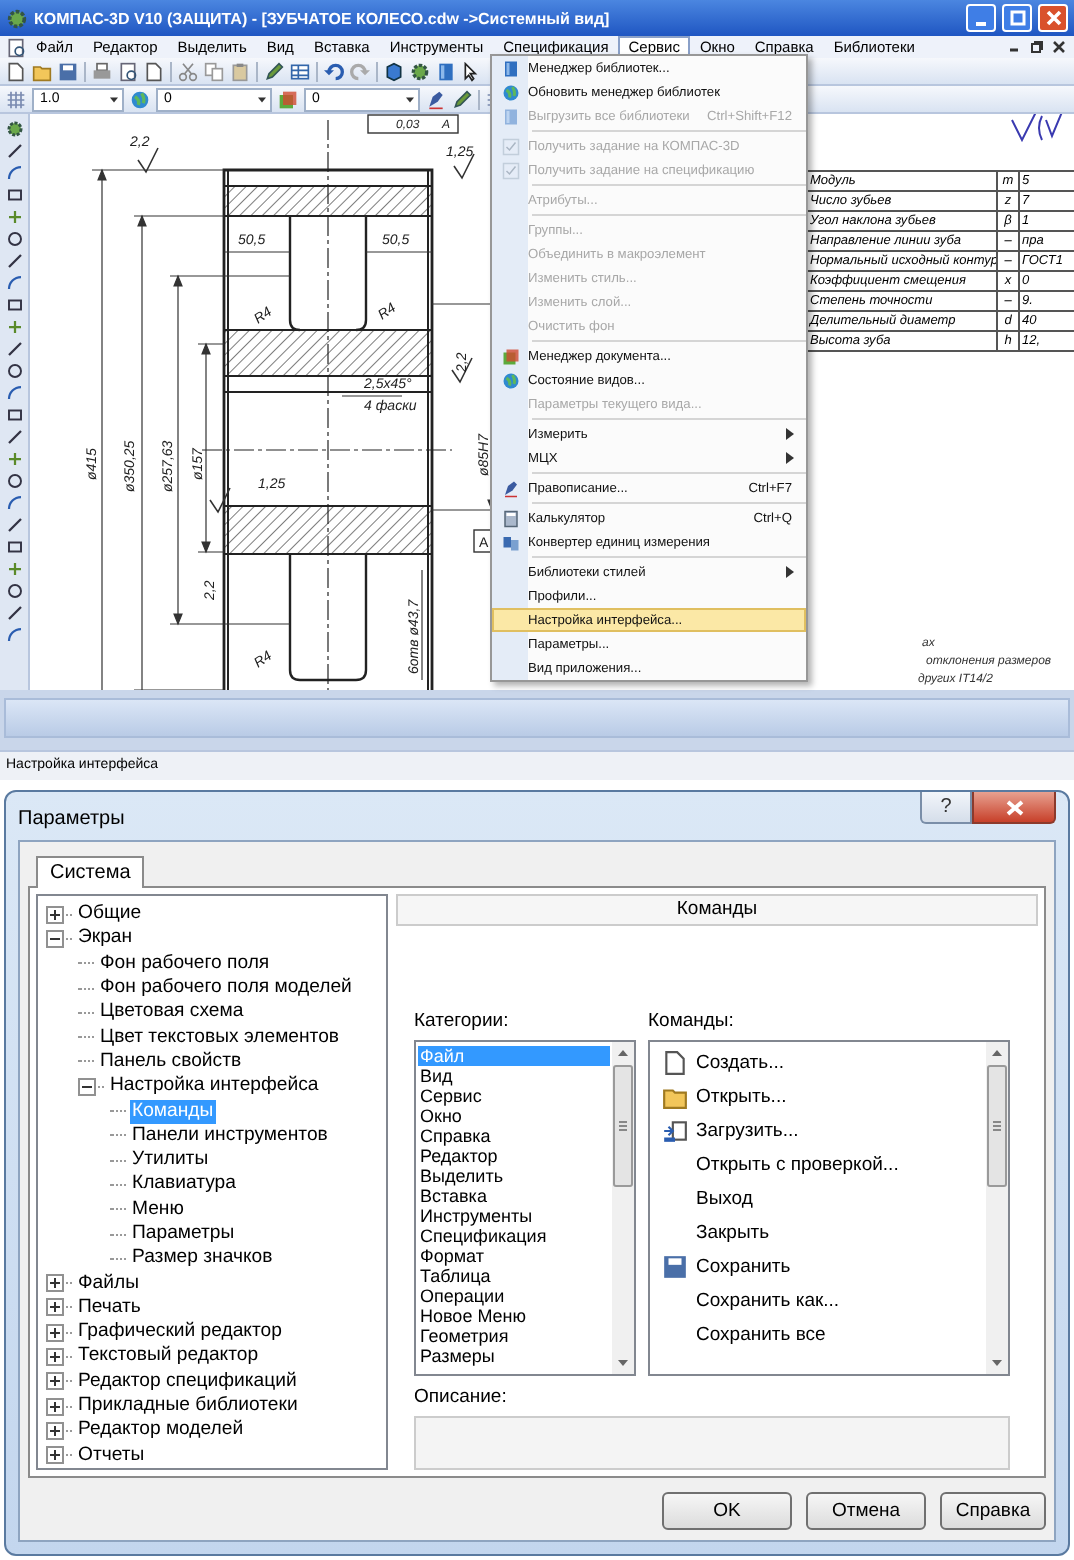 This screenshot has height=1560, width=1074. I want to click on tree-item: Панели инструментов, so click(230, 1135).